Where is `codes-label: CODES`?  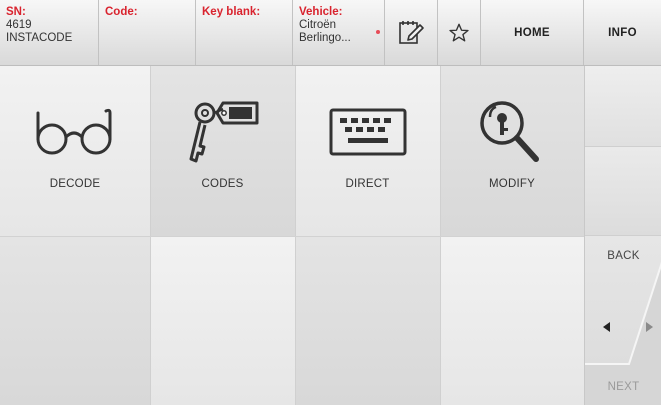 codes-label: CODES is located at coordinates (222, 184).